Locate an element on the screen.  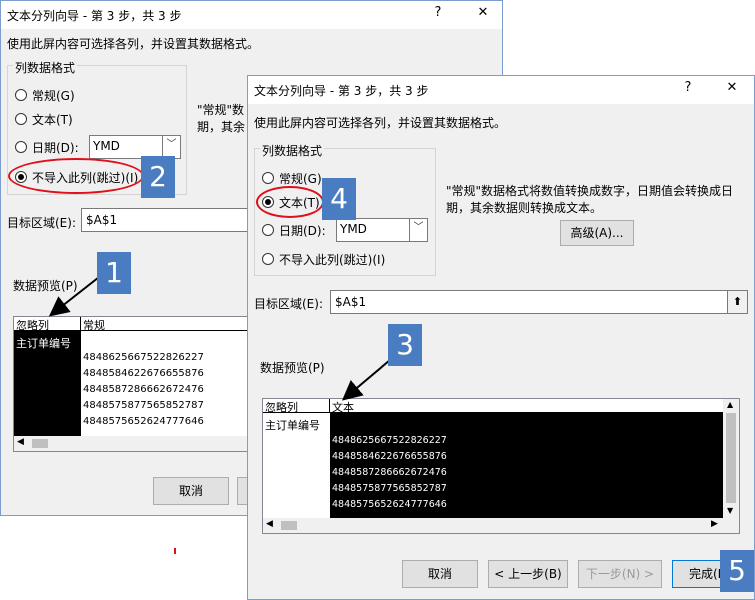
front-label-date: 日期(D): is located at coordinates (302, 231).